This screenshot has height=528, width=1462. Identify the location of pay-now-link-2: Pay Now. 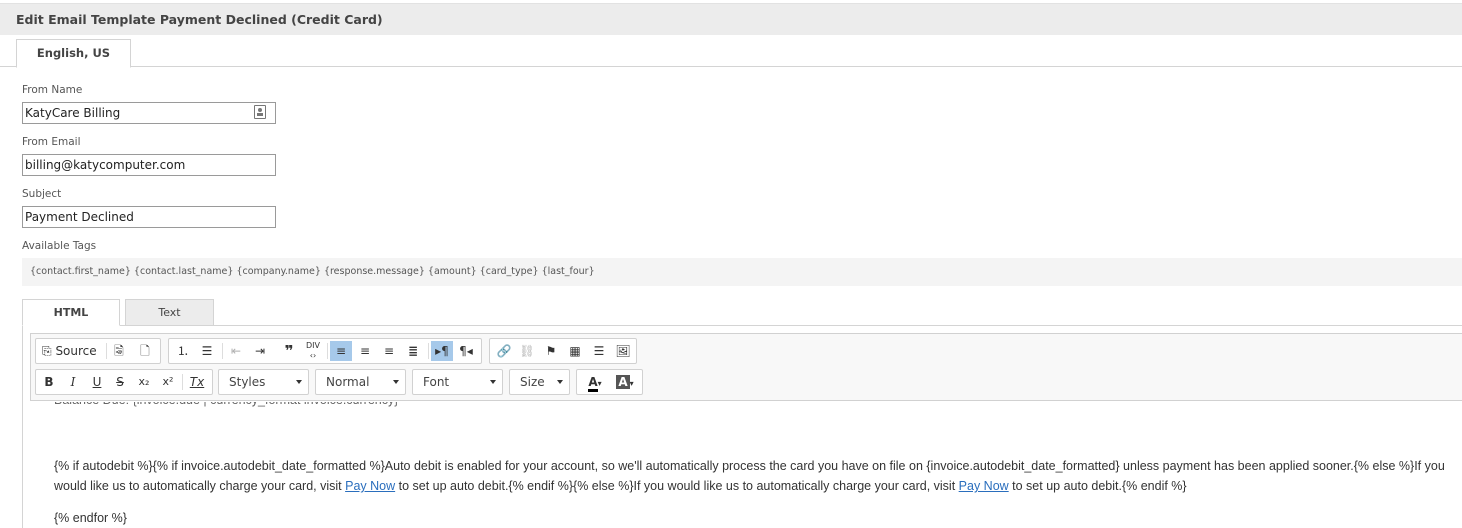
(984, 486).